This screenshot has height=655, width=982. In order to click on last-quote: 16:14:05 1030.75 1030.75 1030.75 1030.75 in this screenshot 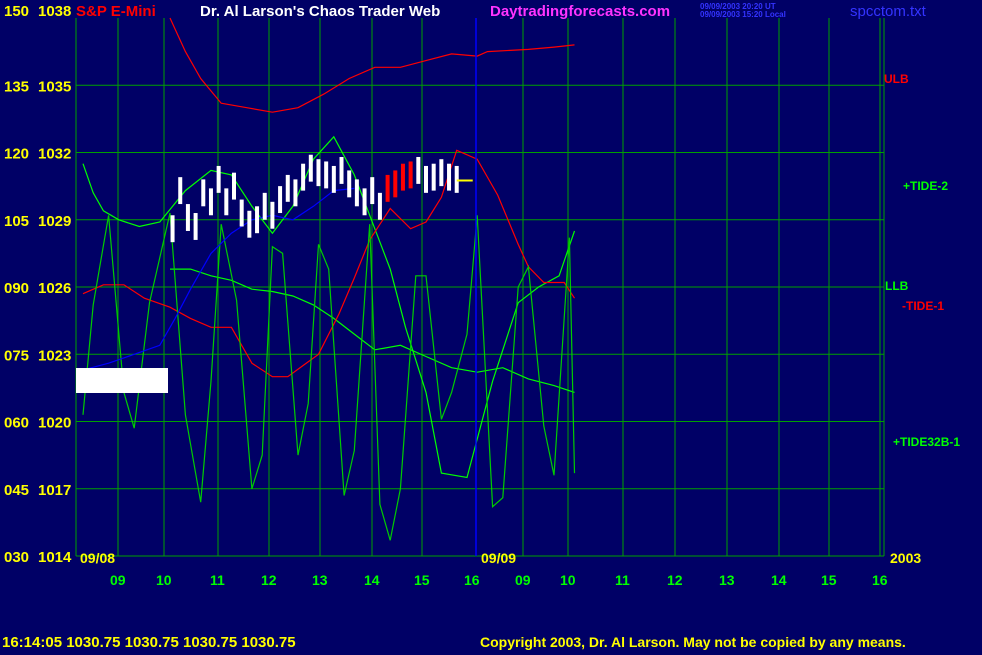, I will do `click(149, 642)`.